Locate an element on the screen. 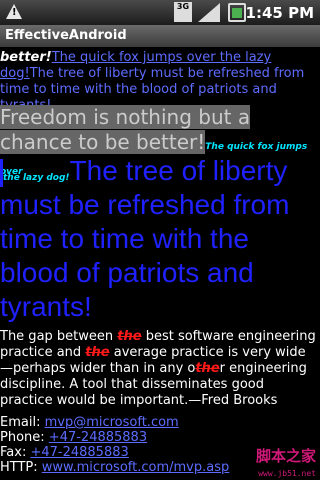 The width and height of the screenshot is (320, 480). watermark-logo: 脚本之家 is located at coordinates (285, 456).